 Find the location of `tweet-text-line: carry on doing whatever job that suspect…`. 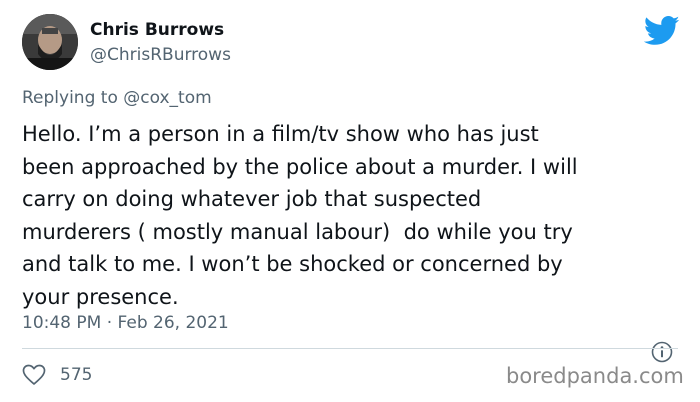

tweet-text-line: carry on doing whatever job that suspect… is located at coordinates (252, 199).